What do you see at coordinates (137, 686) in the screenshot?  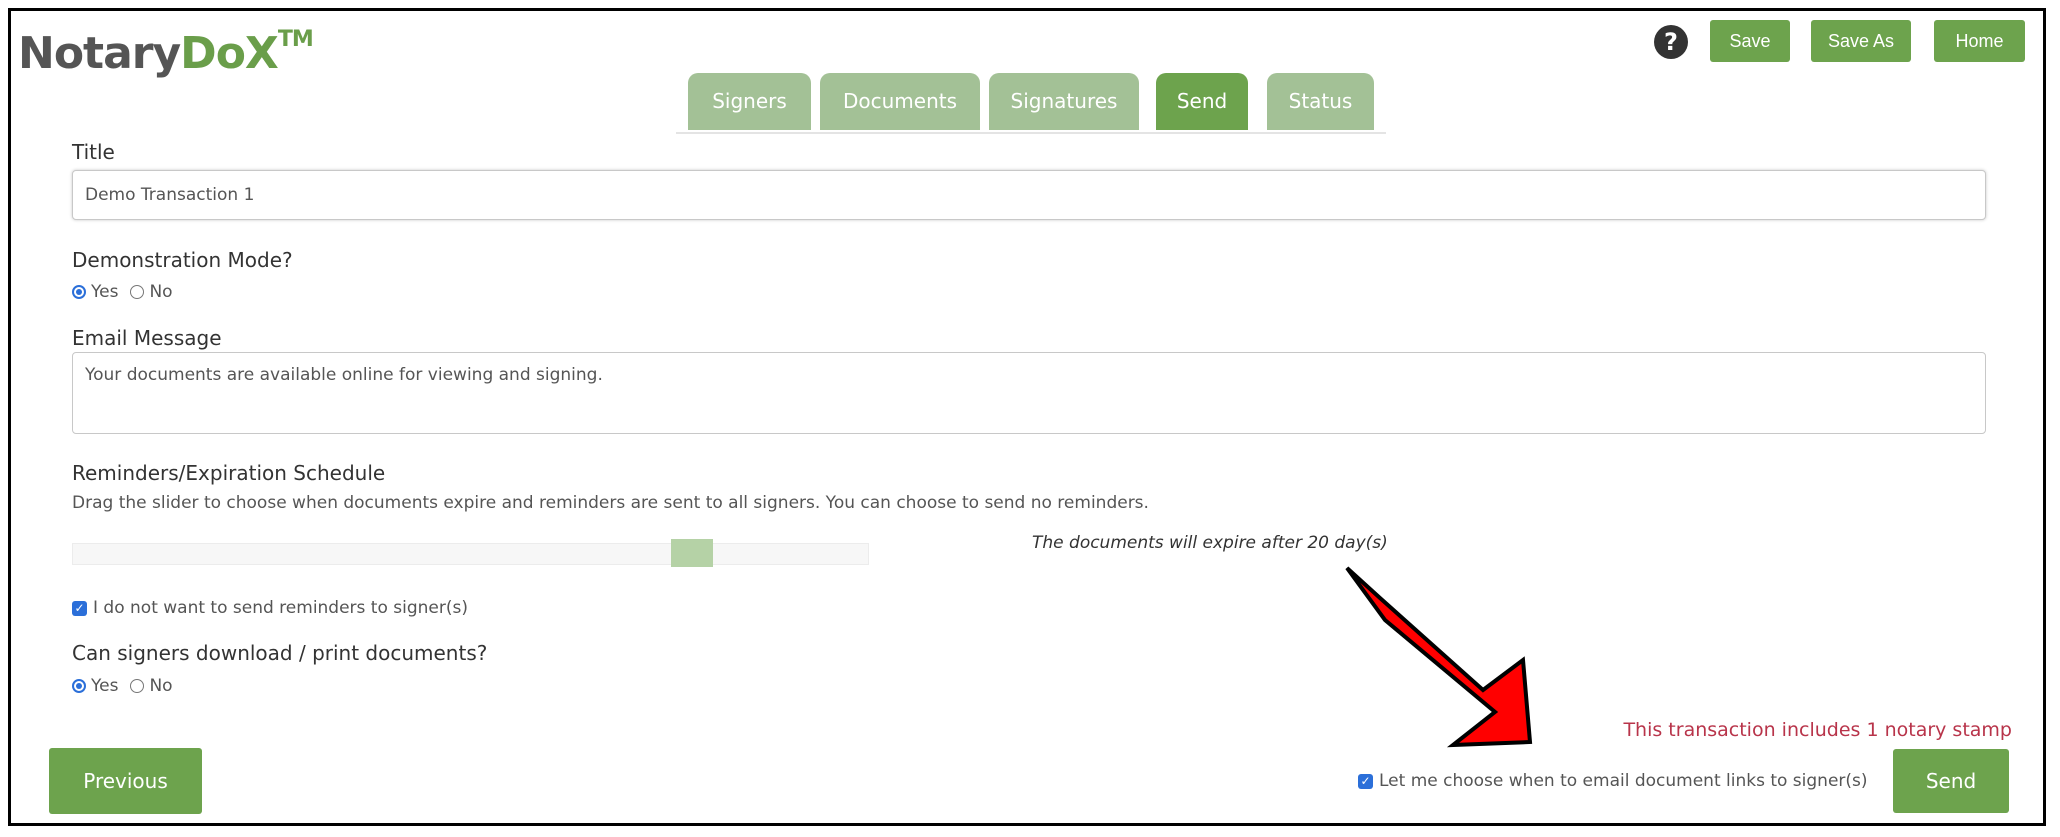 I see `download-no-radio` at bounding box center [137, 686].